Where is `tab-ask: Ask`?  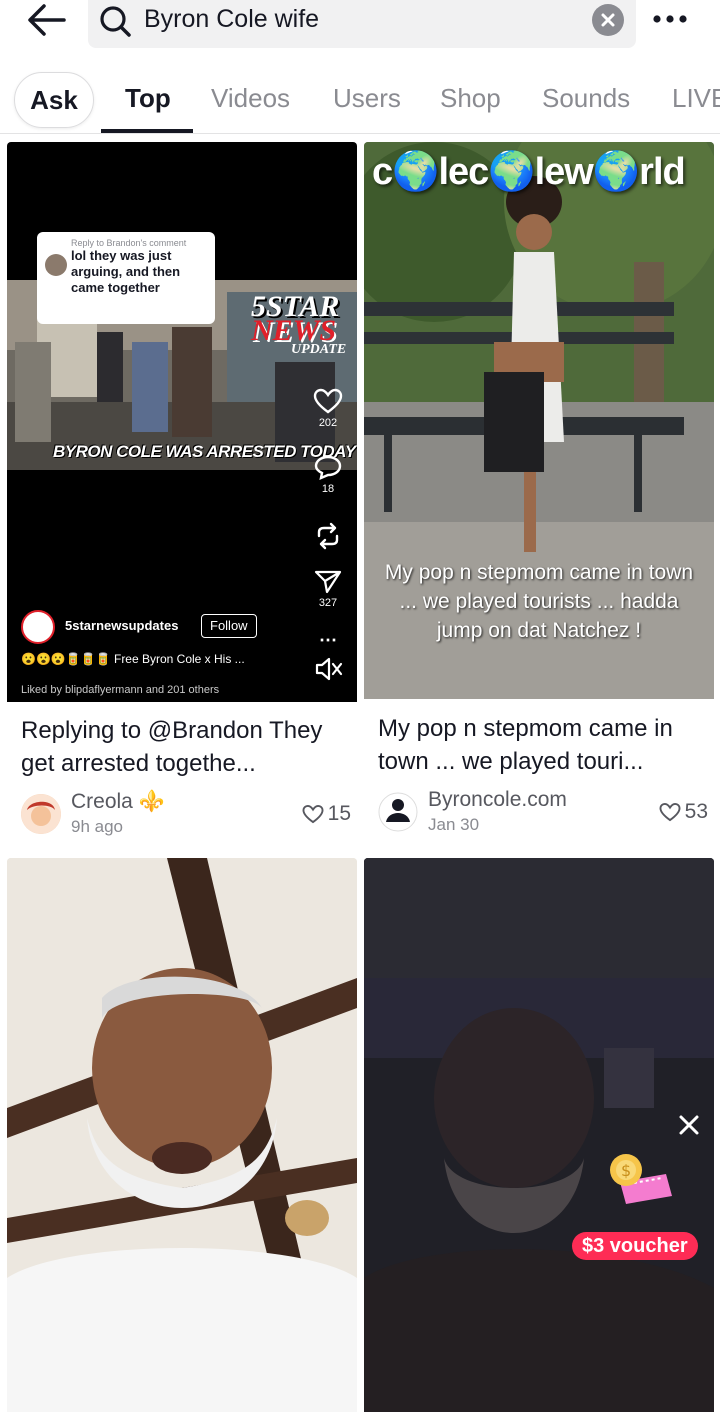
tab-ask: Ask is located at coordinates (54, 100).